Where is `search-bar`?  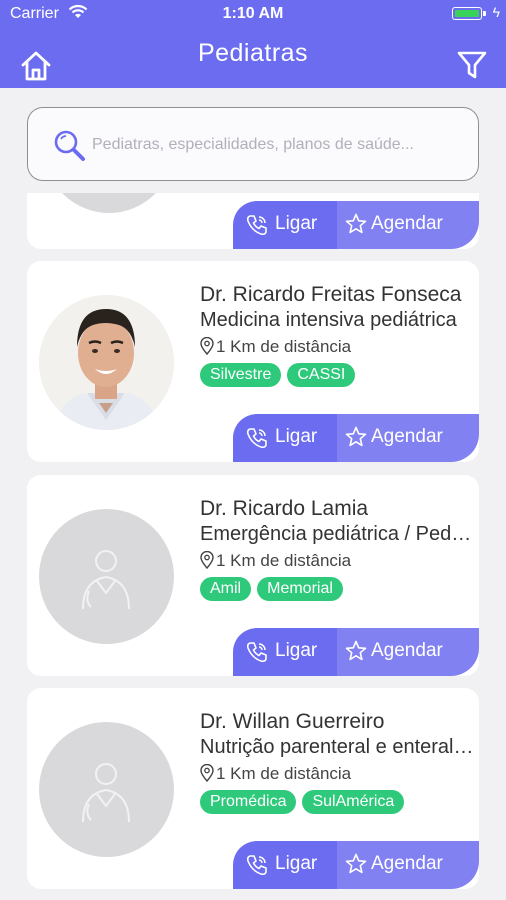 search-bar is located at coordinates (253, 144).